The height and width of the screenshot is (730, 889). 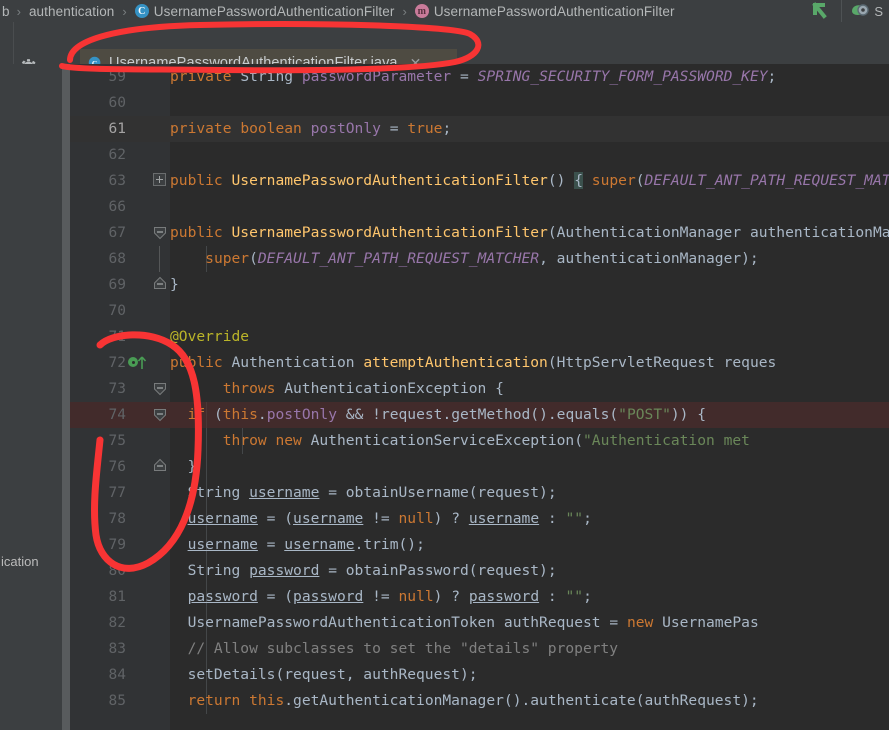 I want to click on code-row: 71 @Override, so click(x=479, y=337).